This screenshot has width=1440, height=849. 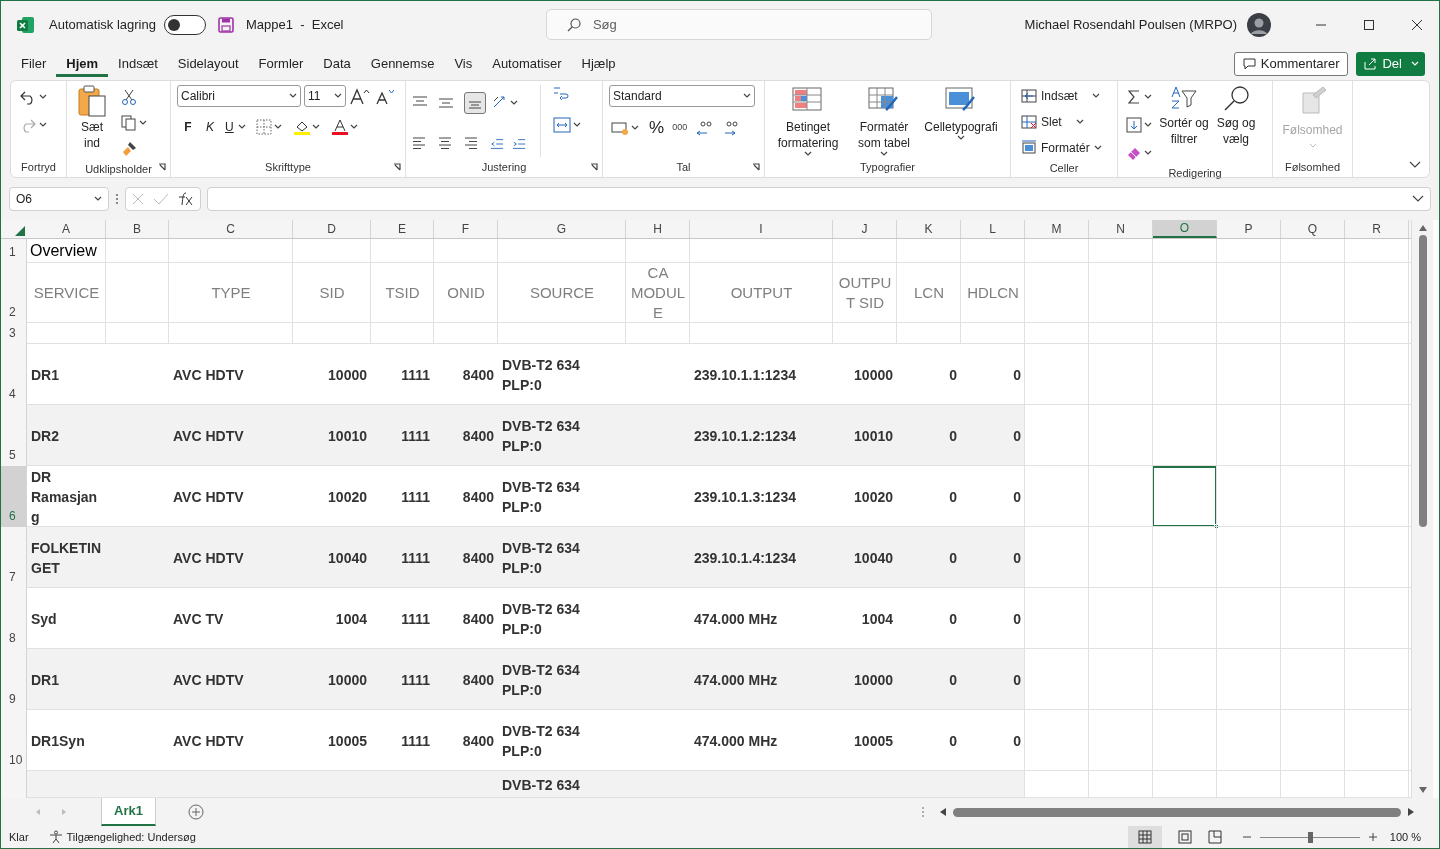 What do you see at coordinates (14, 435) in the screenshot?
I see `row-header: 5` at bounding box center [14, 435].